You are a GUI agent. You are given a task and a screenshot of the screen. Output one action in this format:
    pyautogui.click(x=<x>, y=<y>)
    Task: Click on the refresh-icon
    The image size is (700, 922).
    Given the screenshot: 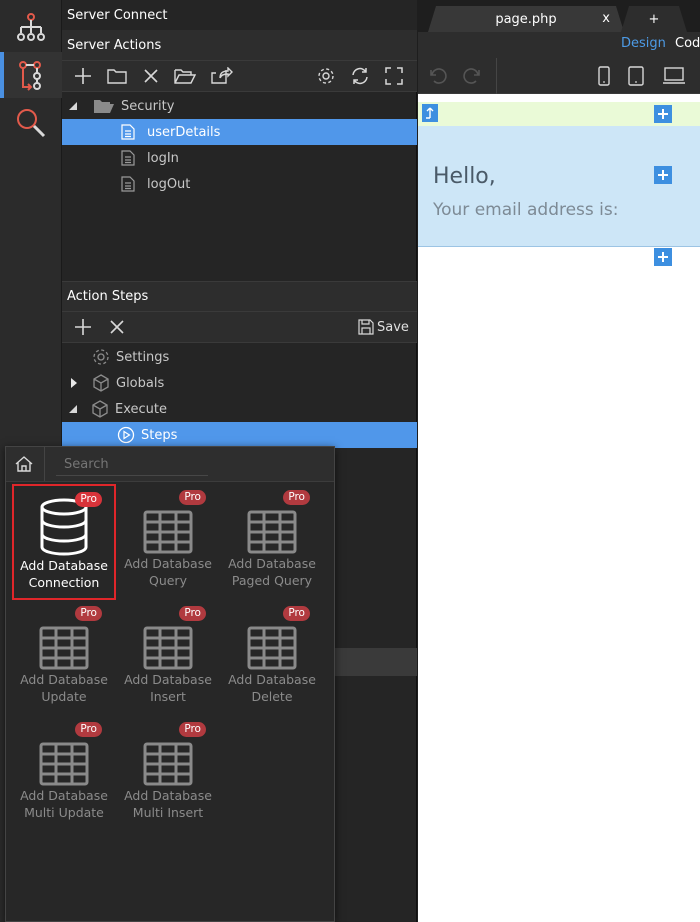 What is the action you would take?
    pyautogui.click(x=360, y=76)
    